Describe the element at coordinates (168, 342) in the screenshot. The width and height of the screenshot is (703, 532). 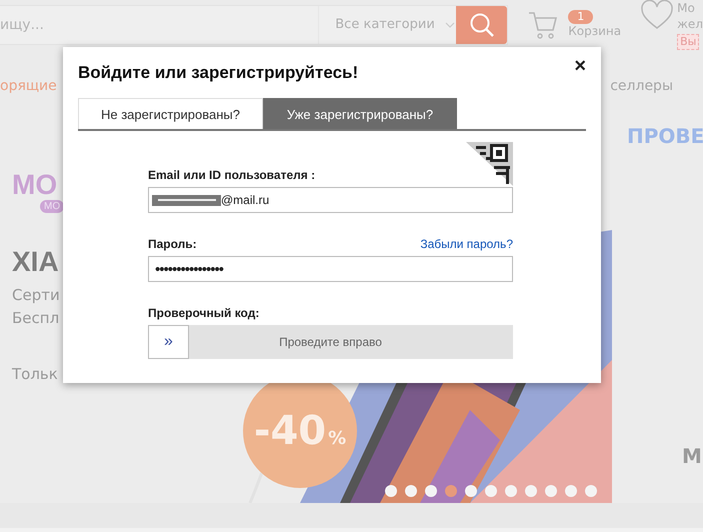
I see `slider-handle: »` at that location.